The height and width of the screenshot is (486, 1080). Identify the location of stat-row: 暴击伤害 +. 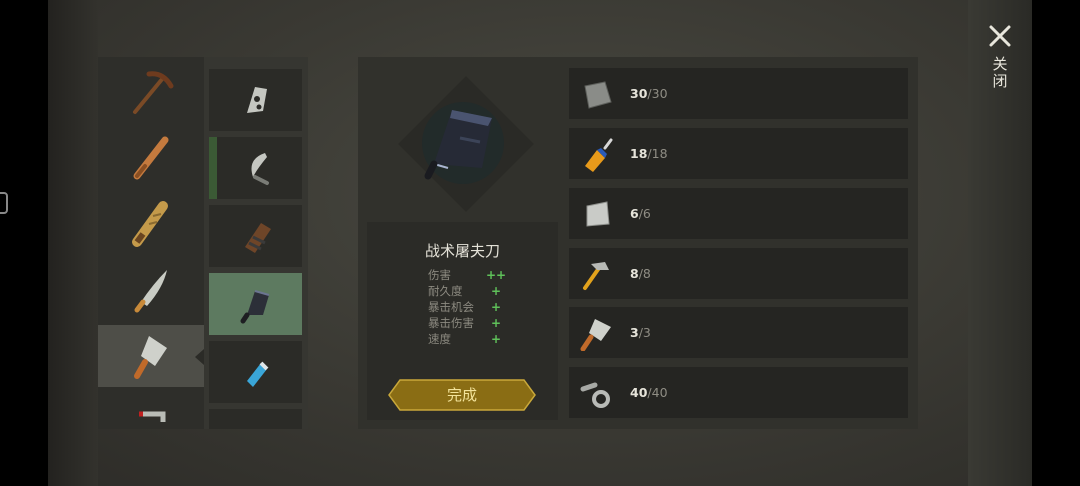
(468, 323).